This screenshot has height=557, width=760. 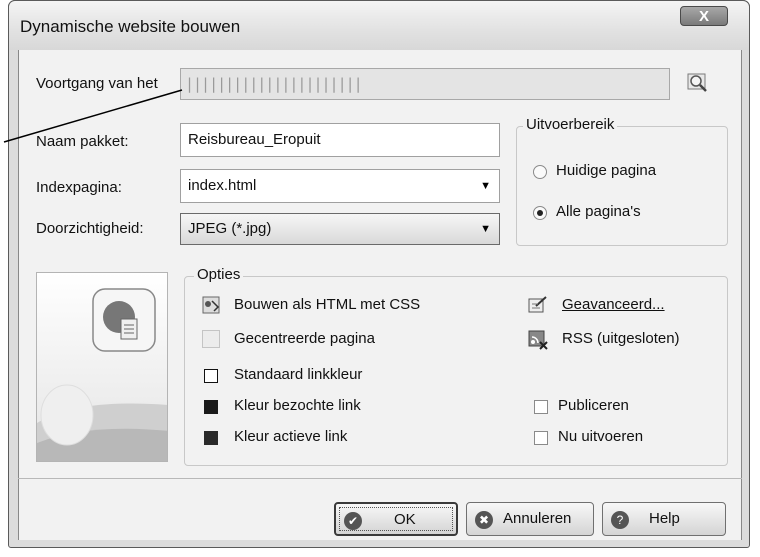 I want to click on radio-current-page, so click(x=540, y=172).